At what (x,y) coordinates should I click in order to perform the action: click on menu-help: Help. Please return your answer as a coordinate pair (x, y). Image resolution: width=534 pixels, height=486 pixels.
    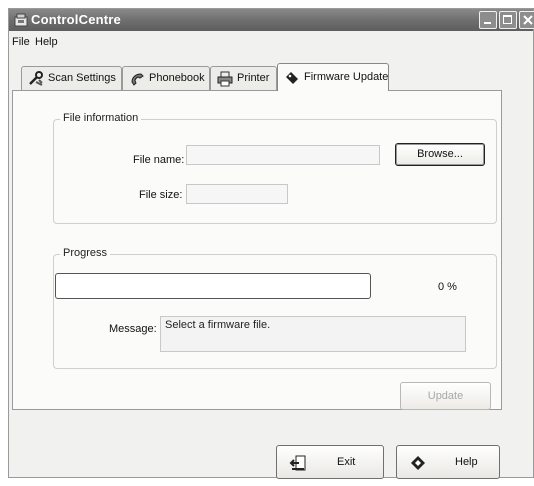
    Looking at the image, I should click on (46, 42).